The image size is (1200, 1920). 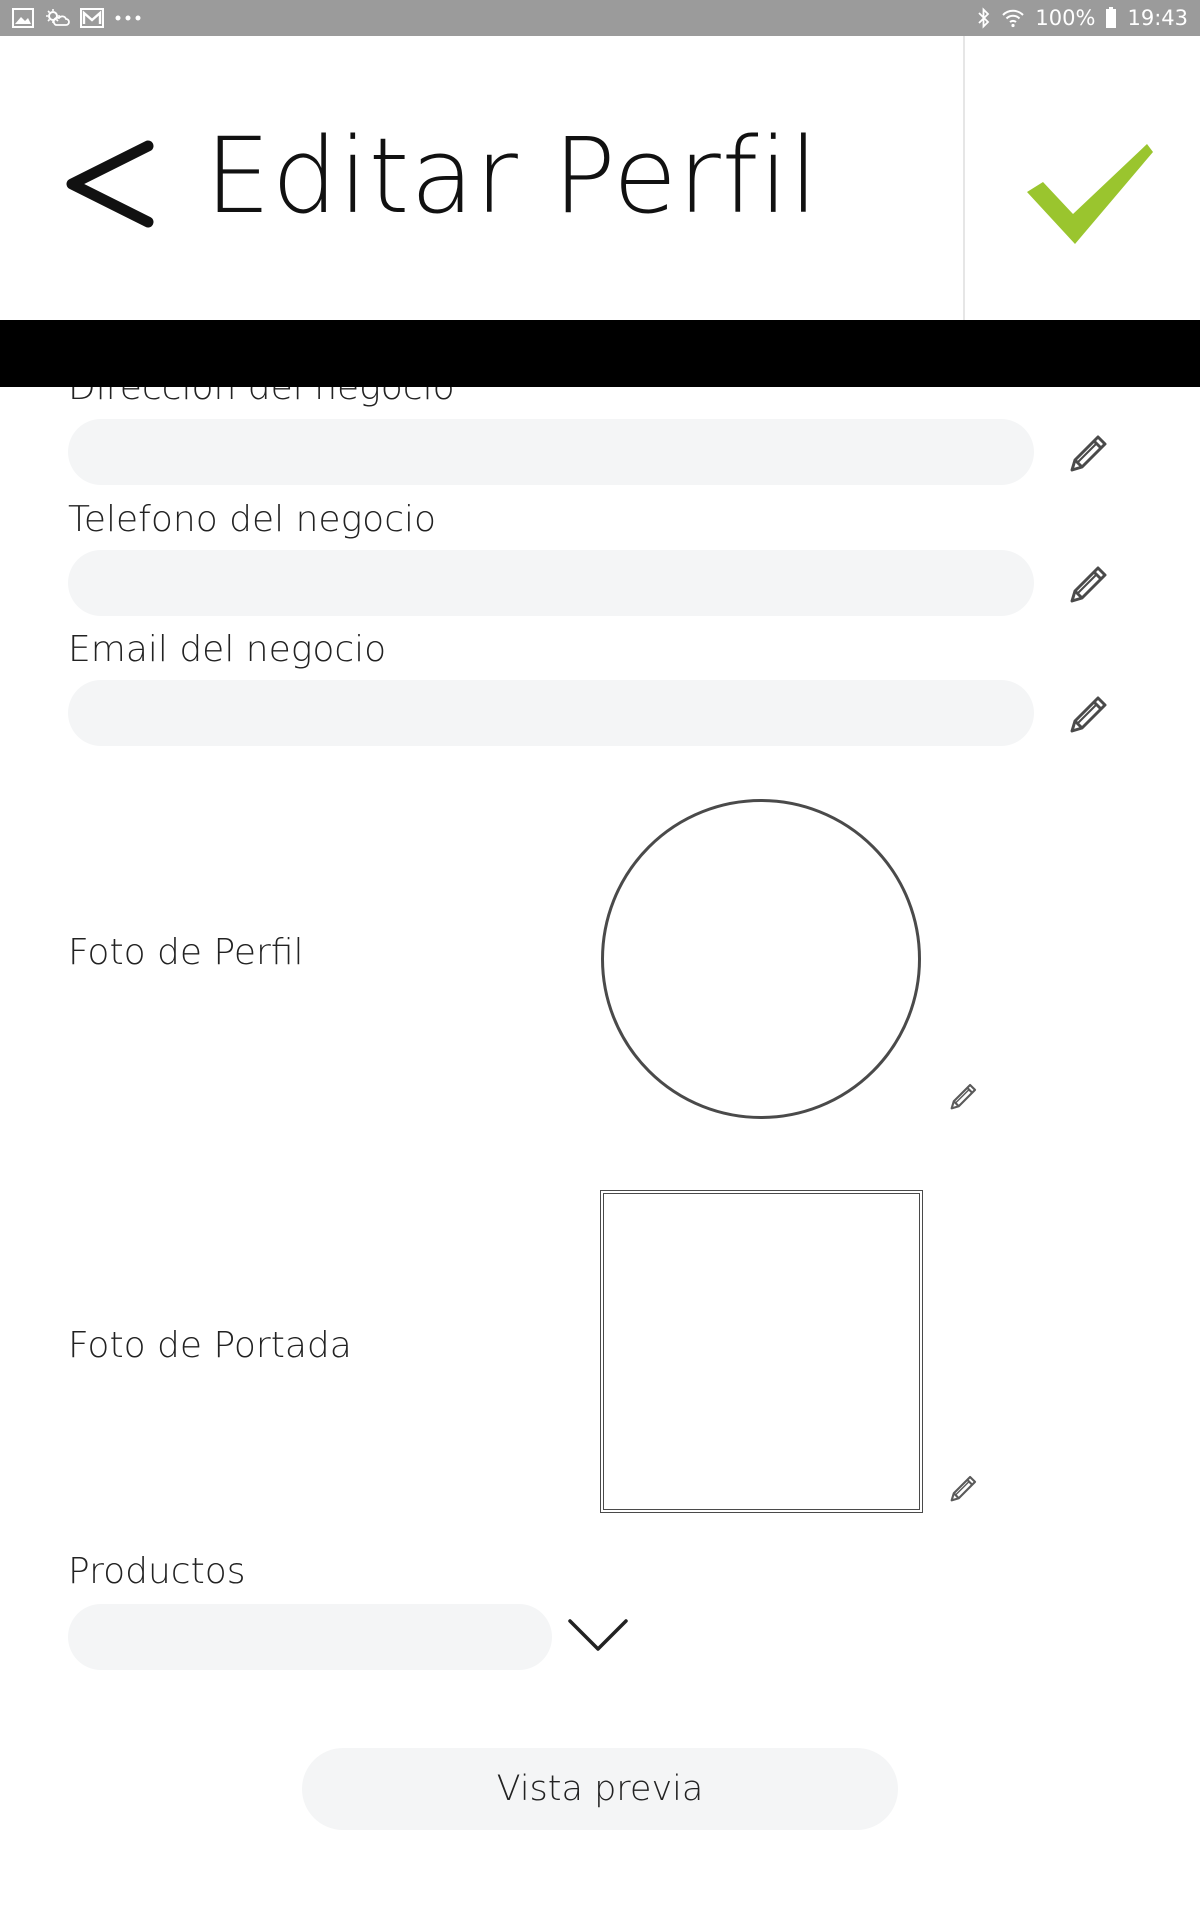 What do you see at coordinates (77, 18) in the screenshot?
I see `status-left-icons` at bounding box center [77, 18].